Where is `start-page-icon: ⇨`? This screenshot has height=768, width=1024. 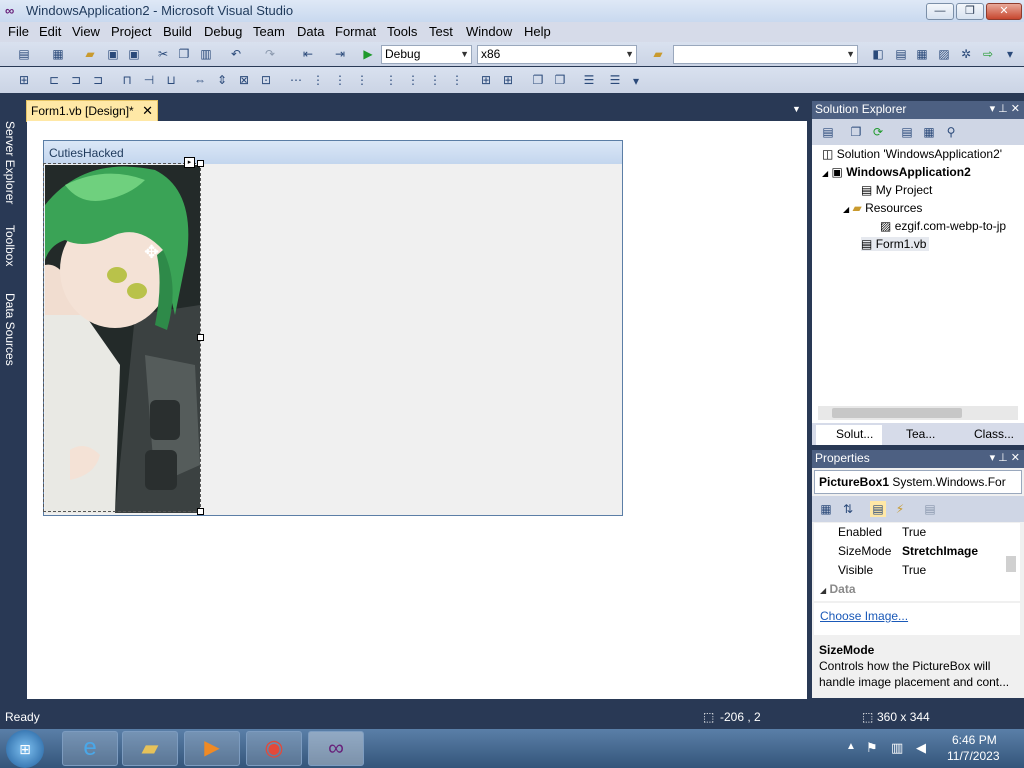 start-page-icon: ⇨ is located at coordinates (988, 54).